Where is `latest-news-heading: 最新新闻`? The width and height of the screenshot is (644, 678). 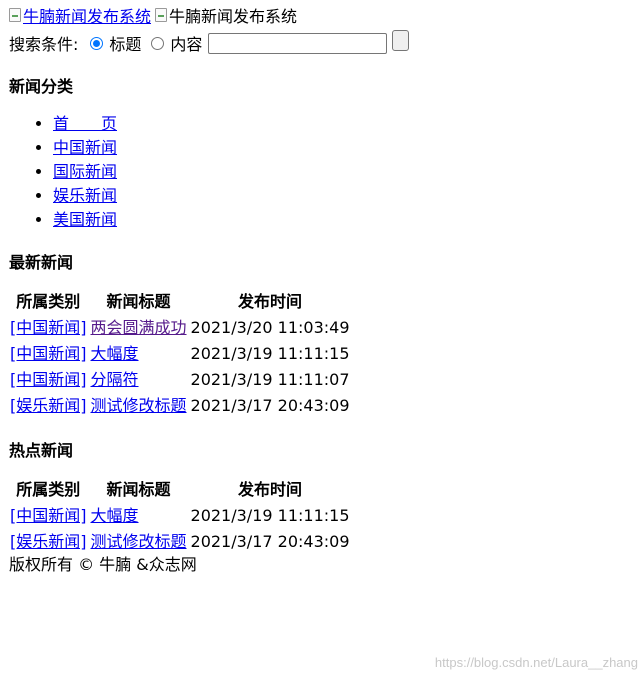
latest-news-heading: 最新新闻 is located at coordinates (41, 262).